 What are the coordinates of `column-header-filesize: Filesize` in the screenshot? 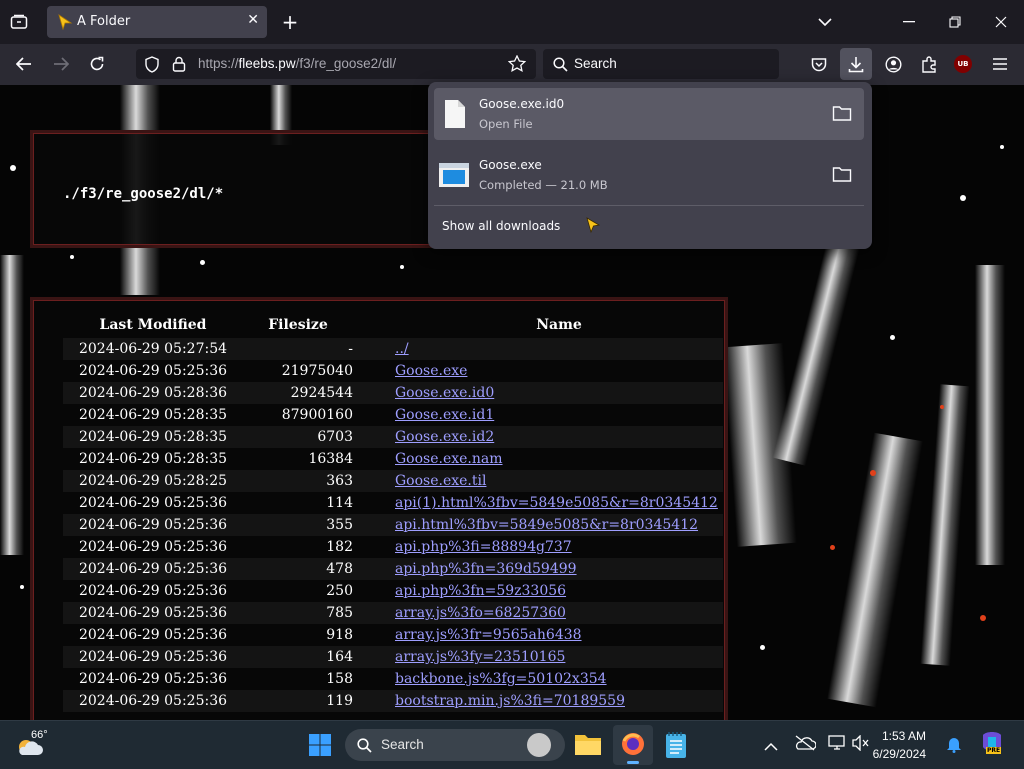 It's located at (298, 326).